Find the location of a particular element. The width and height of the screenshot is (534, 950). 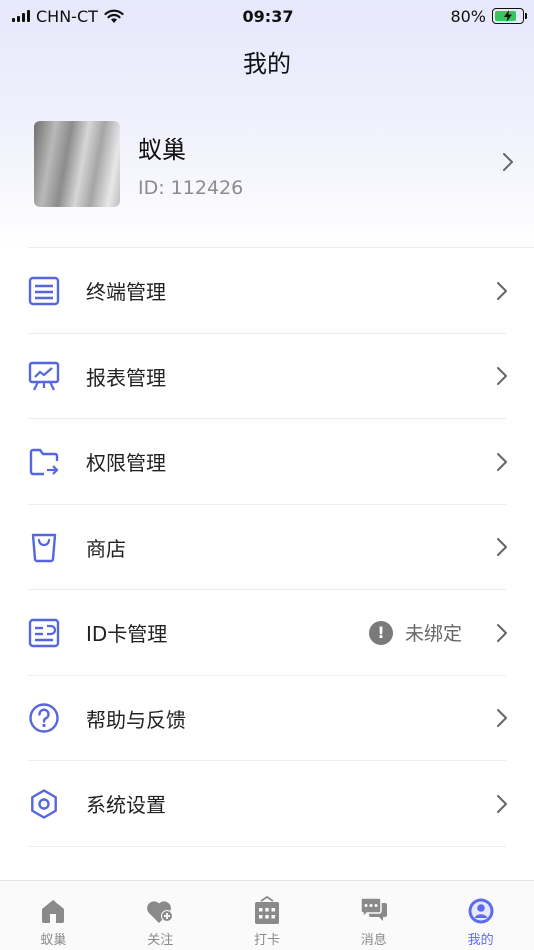

profile-name: 蚁巢 is located at coordinates (162, 149).